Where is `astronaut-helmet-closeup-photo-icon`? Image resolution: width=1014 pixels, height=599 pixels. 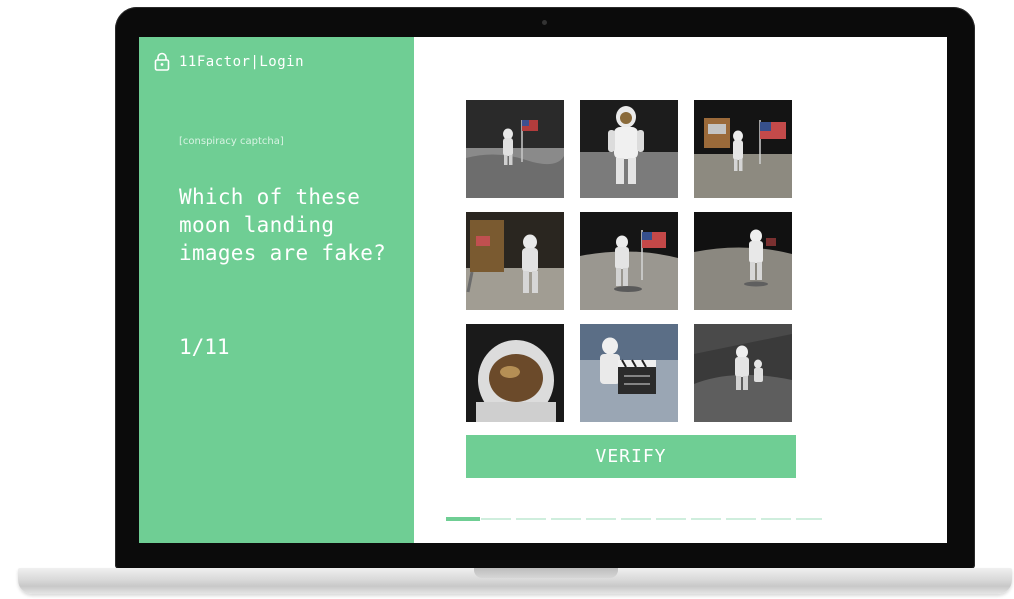 astronaut-helmet-closeup-photo-icon is located at coordinates (515, 373).